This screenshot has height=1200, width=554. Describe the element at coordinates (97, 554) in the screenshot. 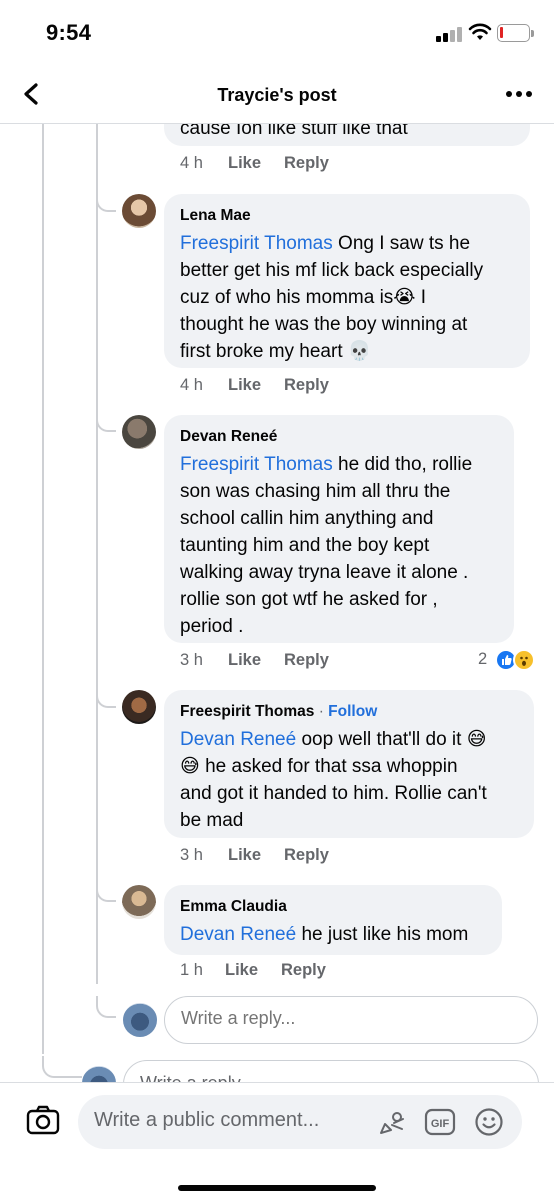

I see `thread-line-inner` at that location.